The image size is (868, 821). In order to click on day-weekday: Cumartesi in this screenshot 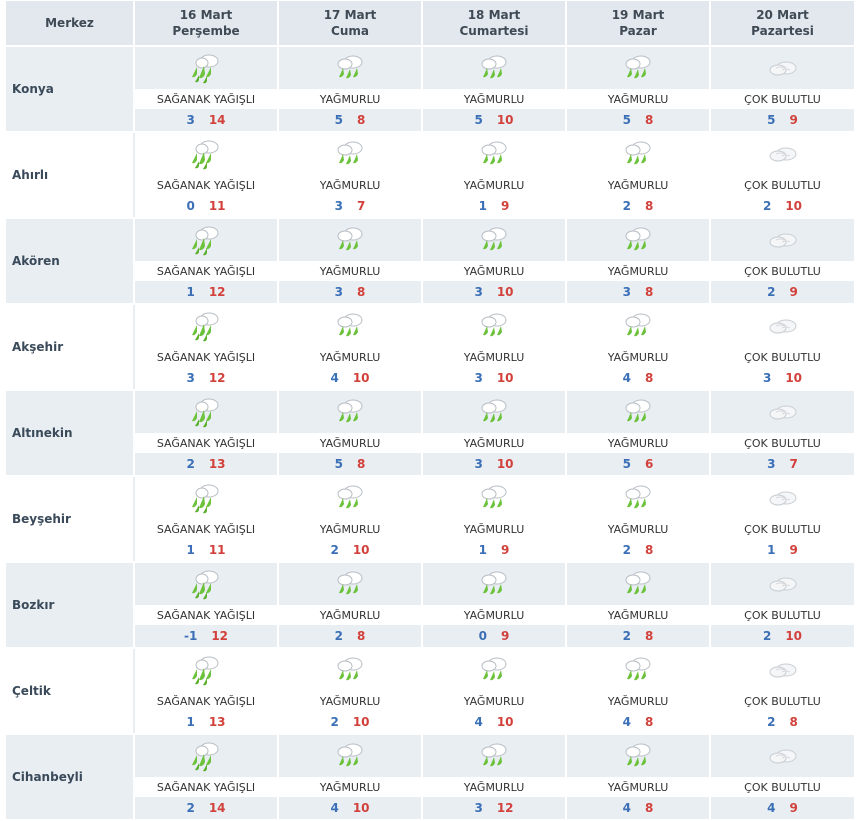, I will do `click(494, 31)`.